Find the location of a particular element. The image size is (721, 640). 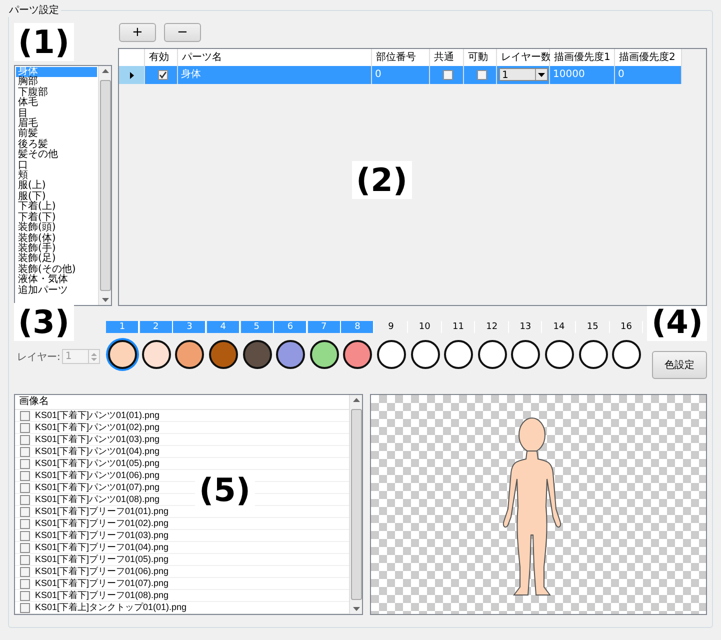

list-item: 装飾(頭) is located at coordinates (56, 228).